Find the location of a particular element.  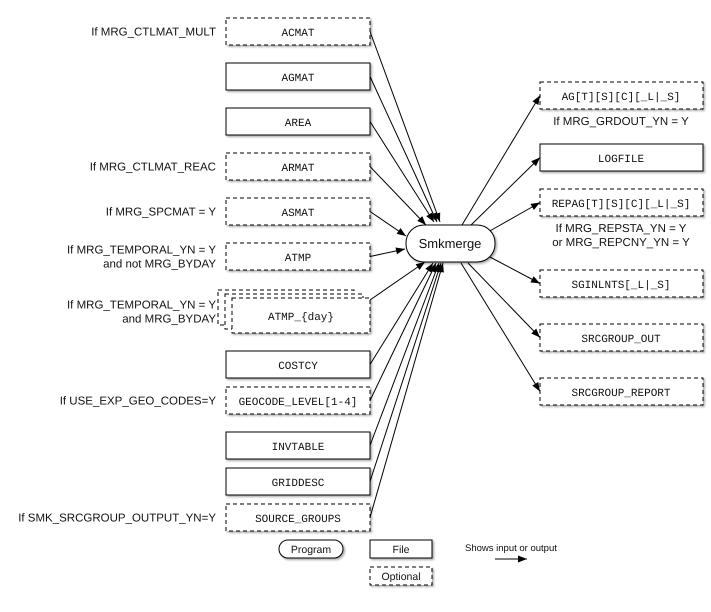

file-node: ACMAT is located at coordinates (298, 32).